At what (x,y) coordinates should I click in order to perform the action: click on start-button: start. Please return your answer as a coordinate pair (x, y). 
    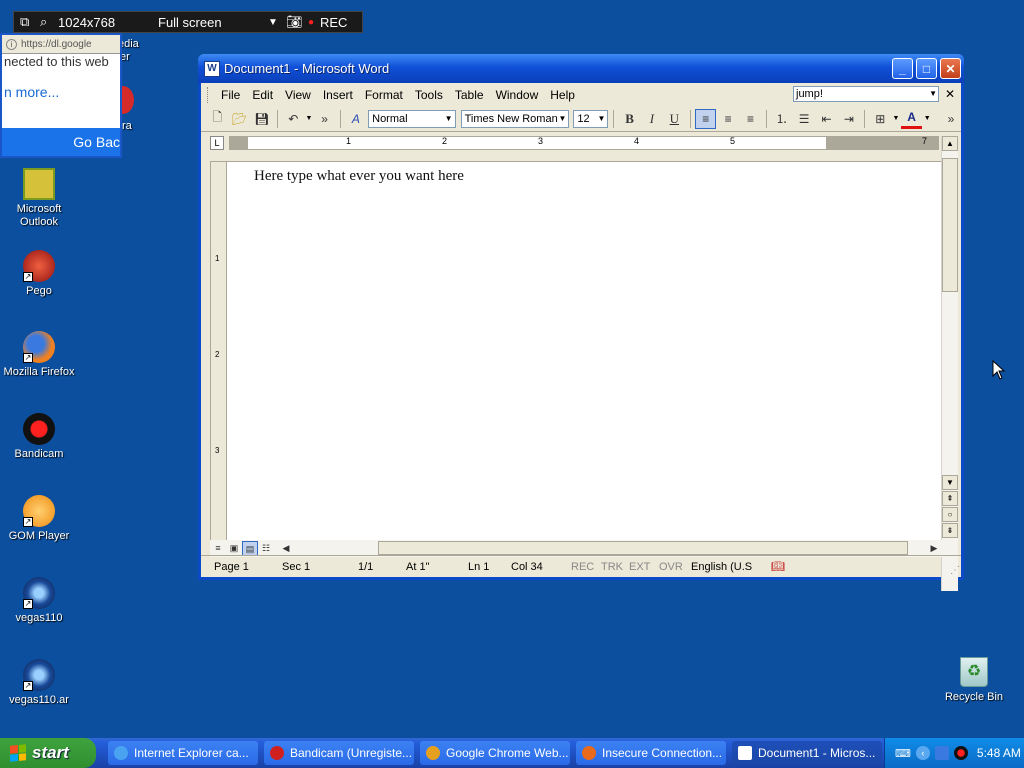
    Looking at the image, I should click on (48, 753).